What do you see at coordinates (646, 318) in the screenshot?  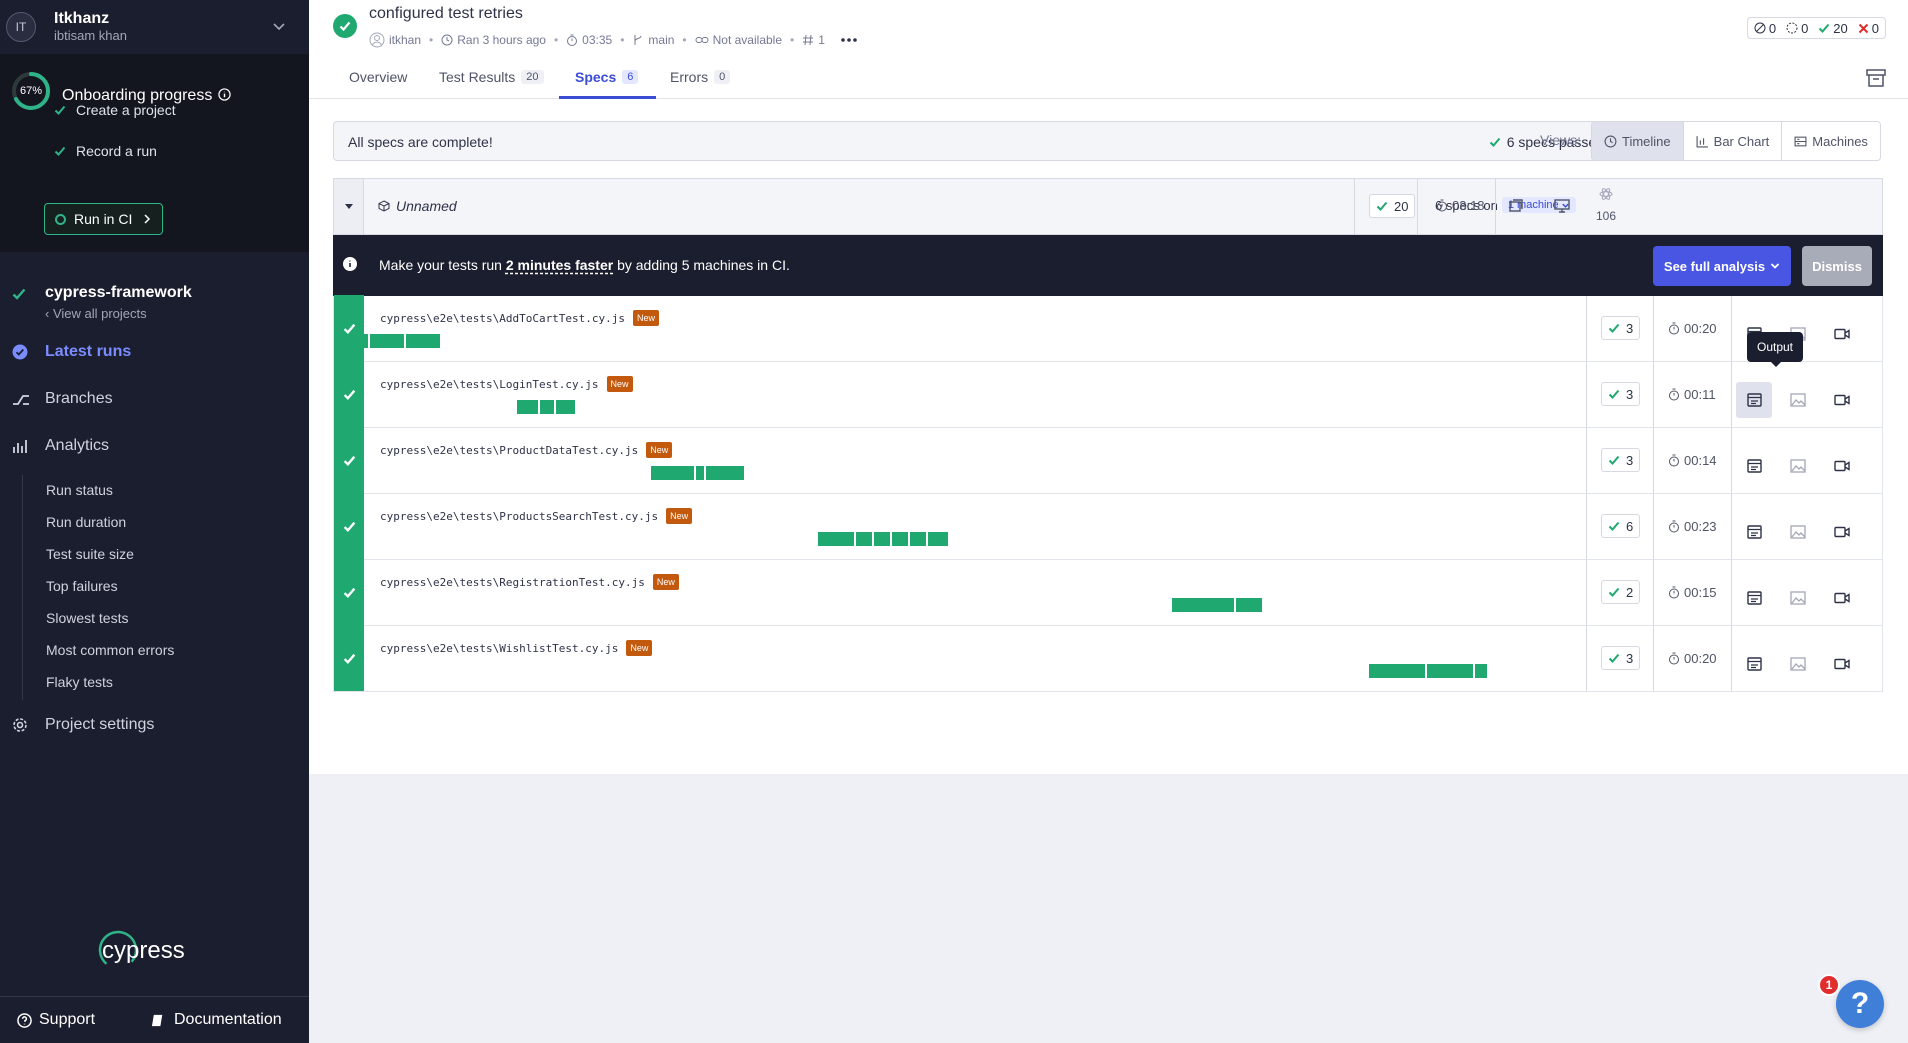 I see `new-badge: New` at bounding box center [646, 318].